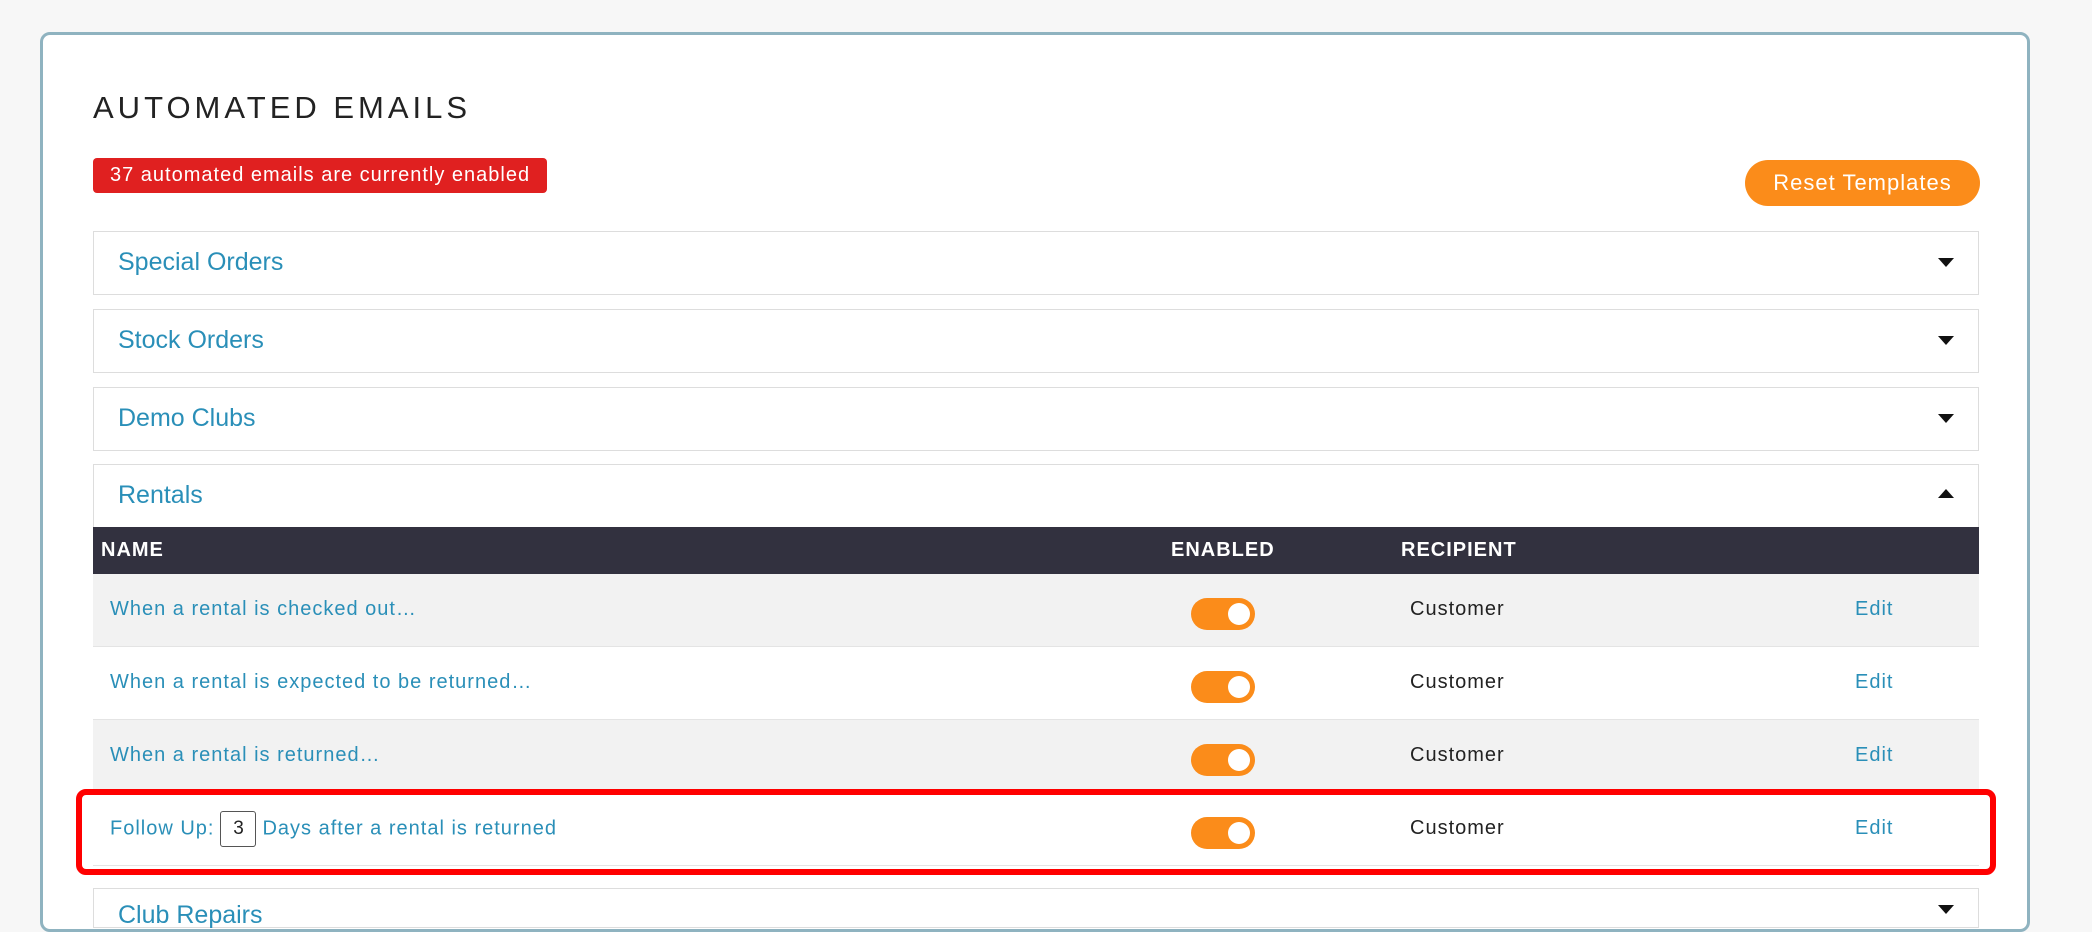 This screenshot has width=2092, height=932. Describe the element at coordinates (190, 915) in the screenshot. I see `section-title: Club Repairs` at that location.